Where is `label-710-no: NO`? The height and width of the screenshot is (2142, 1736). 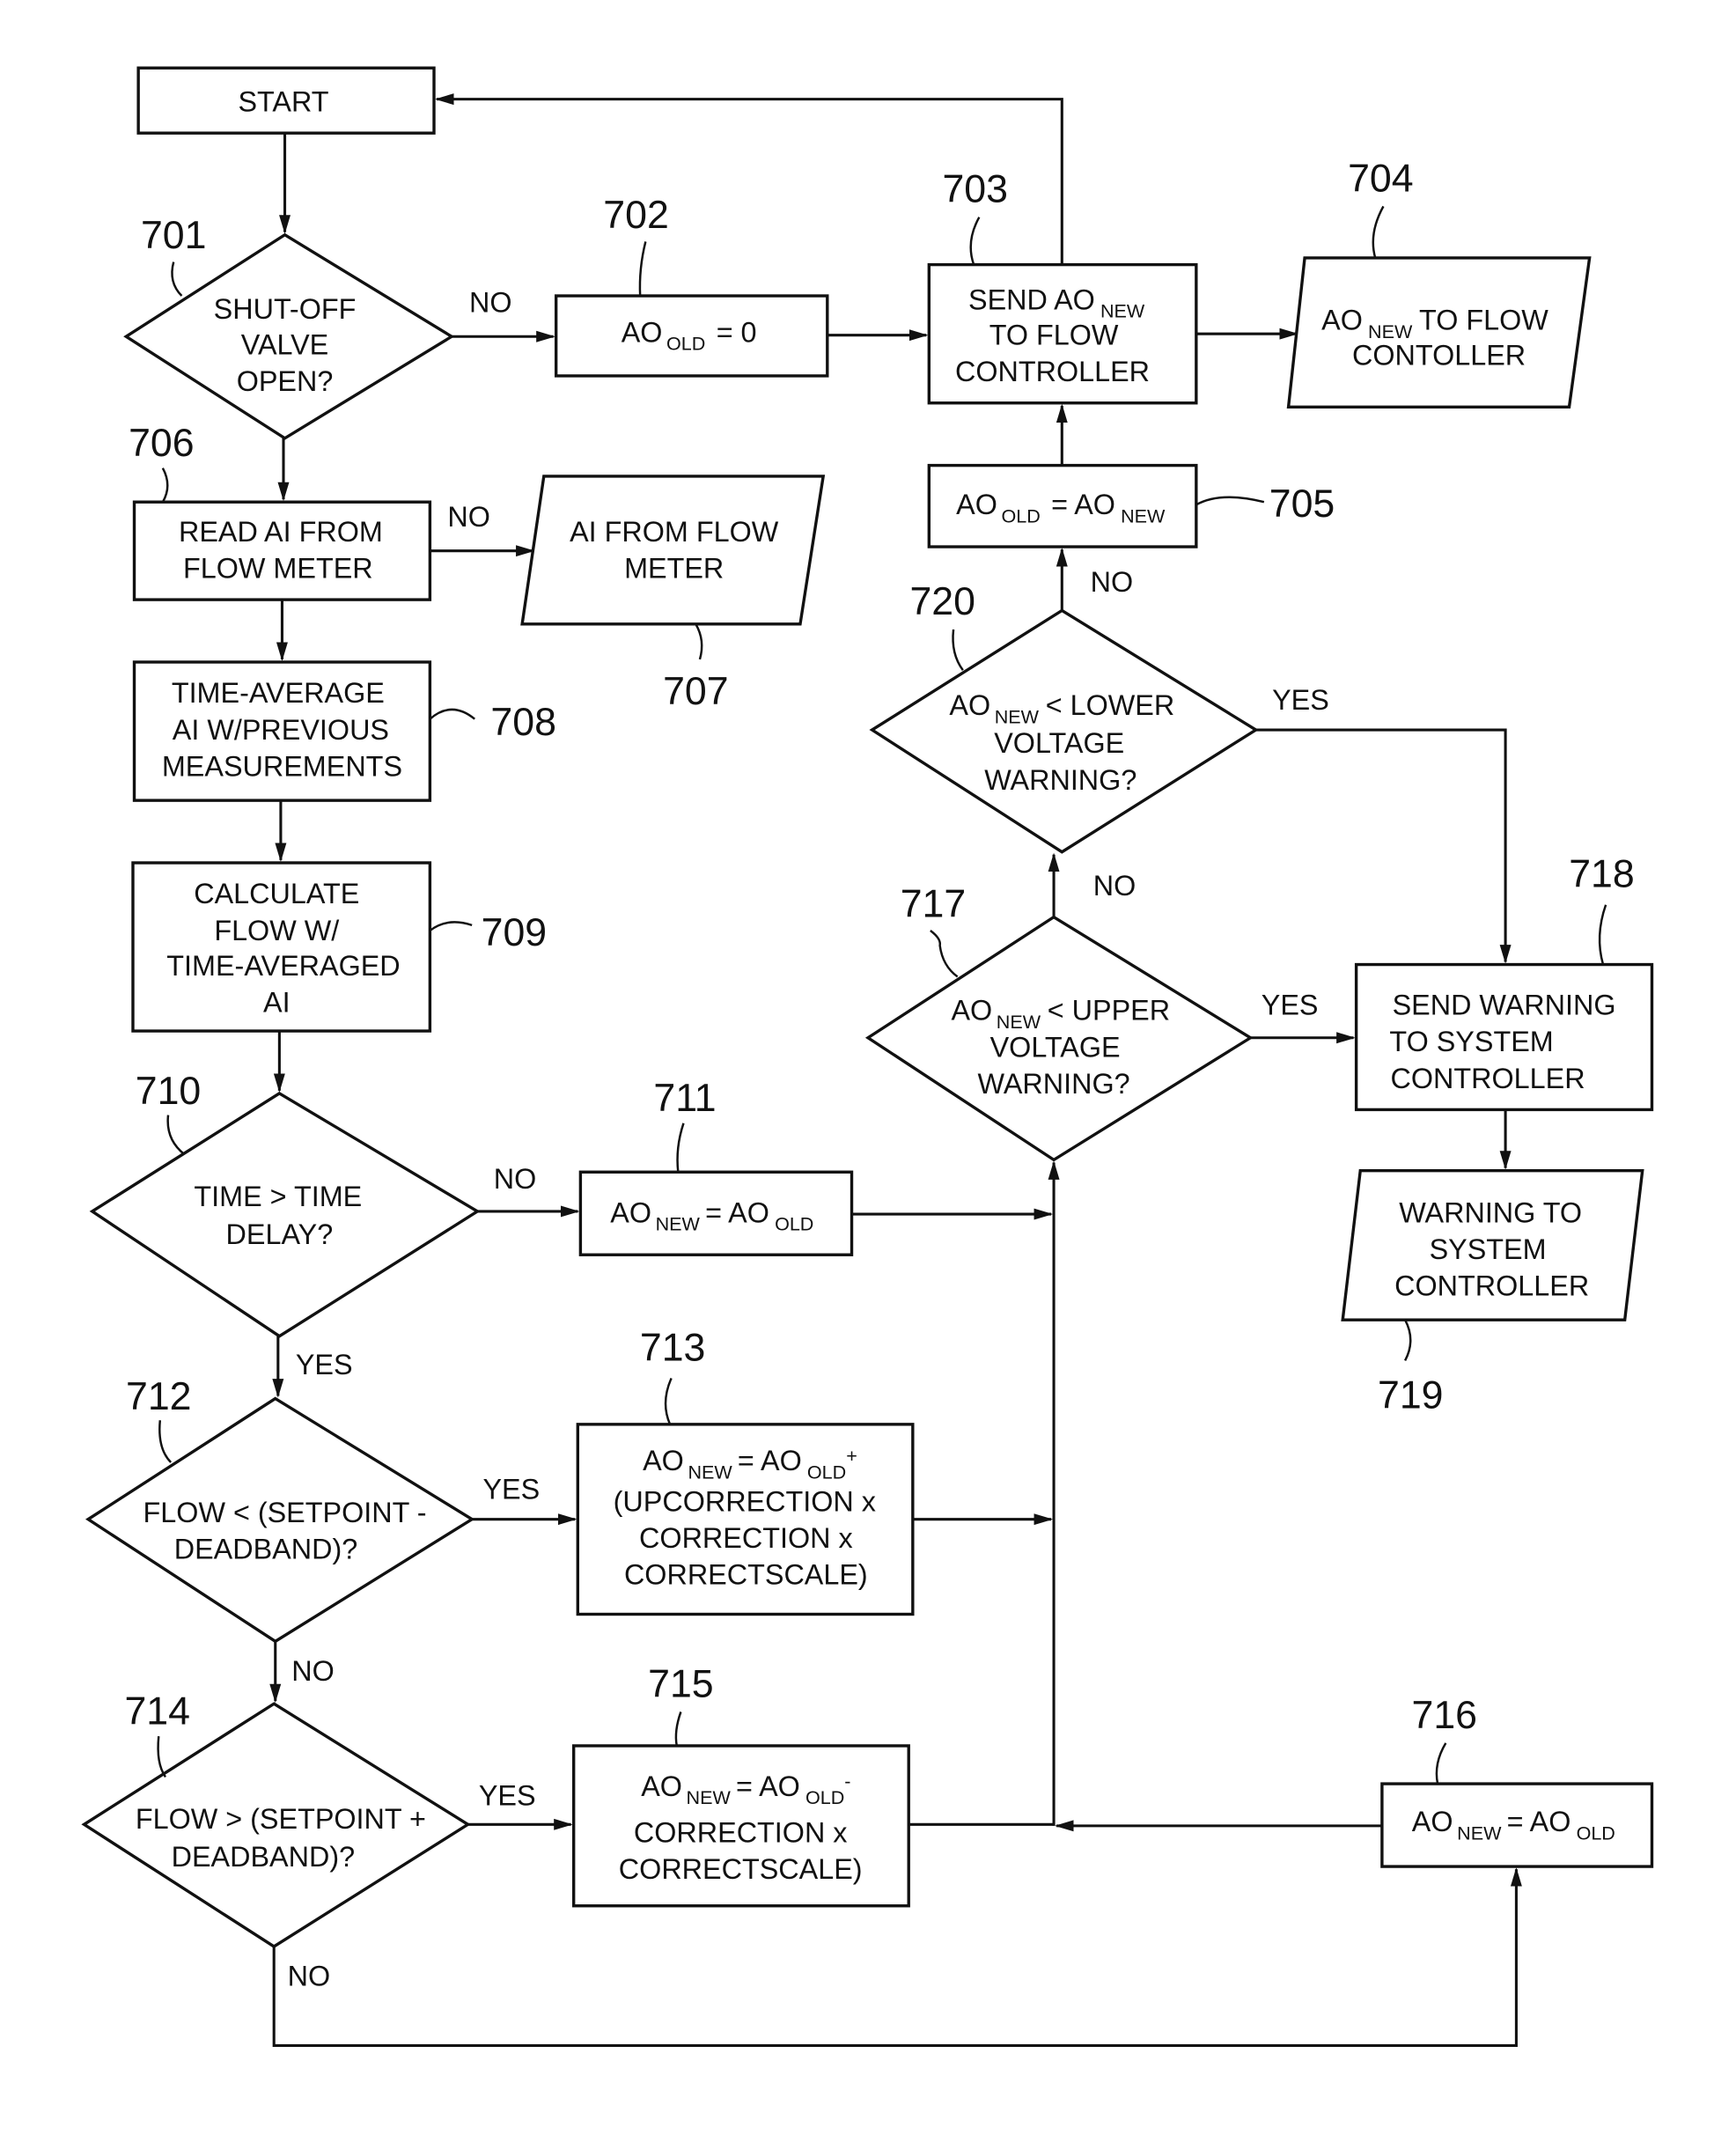
label-710-no: NO is located at coordinates (515, 1179).